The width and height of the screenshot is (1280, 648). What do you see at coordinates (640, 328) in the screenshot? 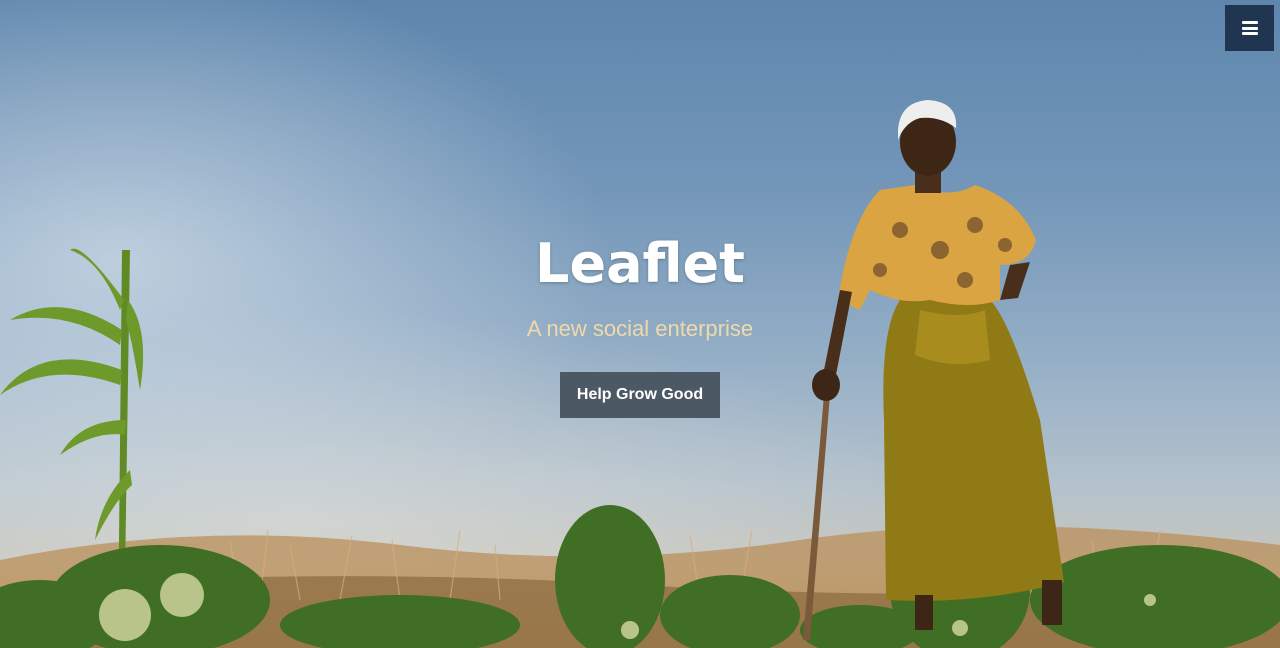
I see `hero-subtitle: A new social enterprise` at bounding box center [640, 328].